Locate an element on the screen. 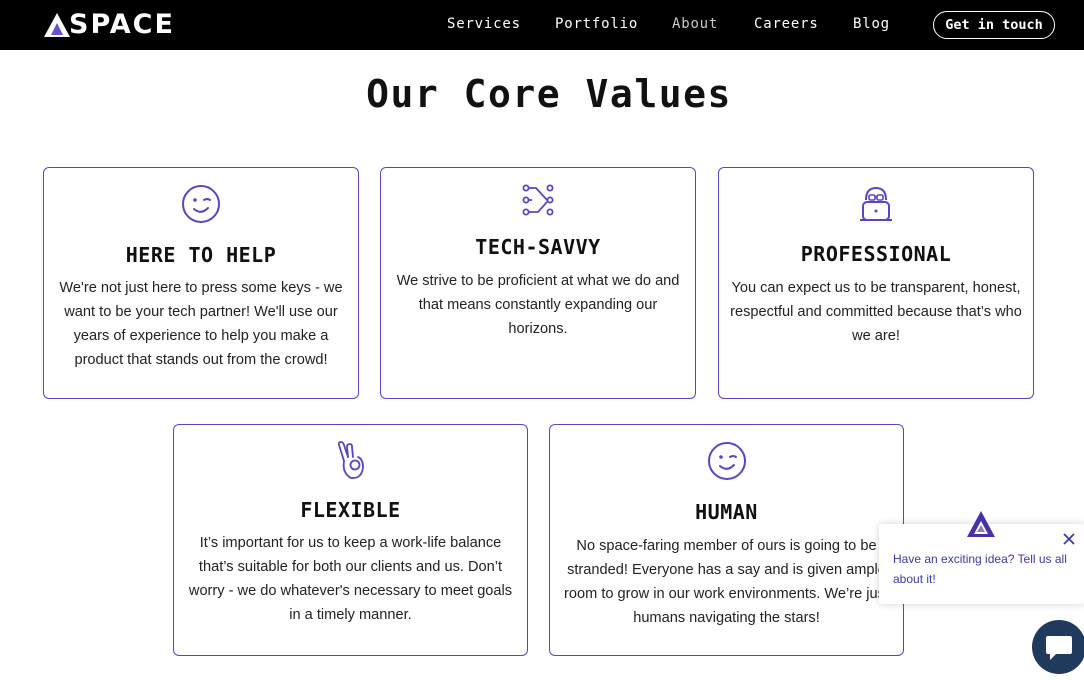 Image resolution: width=1084 pixels, height=680 pixels. card-title: TECH-SAVVY is located at coordinates (538, 247).